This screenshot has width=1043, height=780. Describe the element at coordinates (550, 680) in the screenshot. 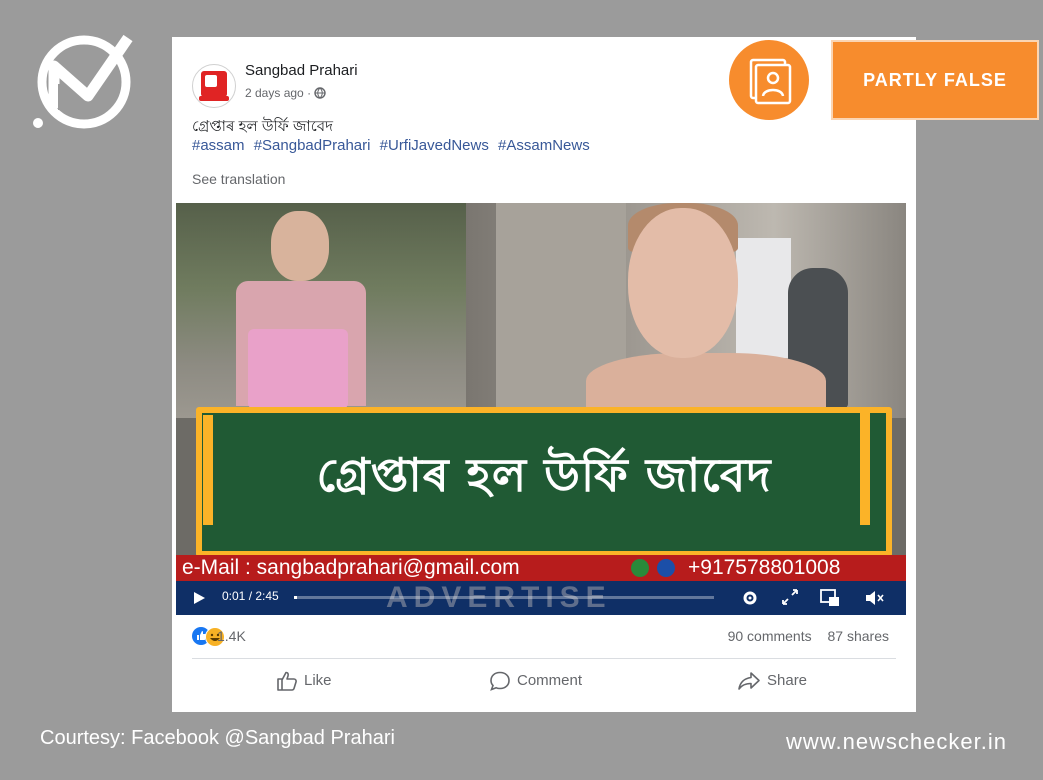

I see `comment-label: Comment` at that location.